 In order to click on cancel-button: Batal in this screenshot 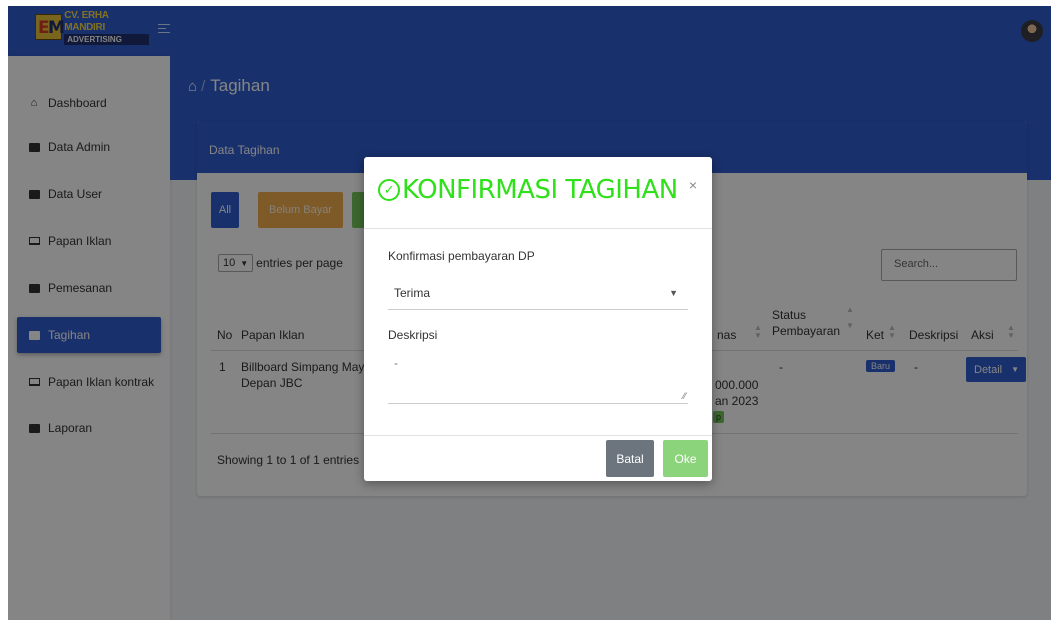, I will do `click(630, 458)`.